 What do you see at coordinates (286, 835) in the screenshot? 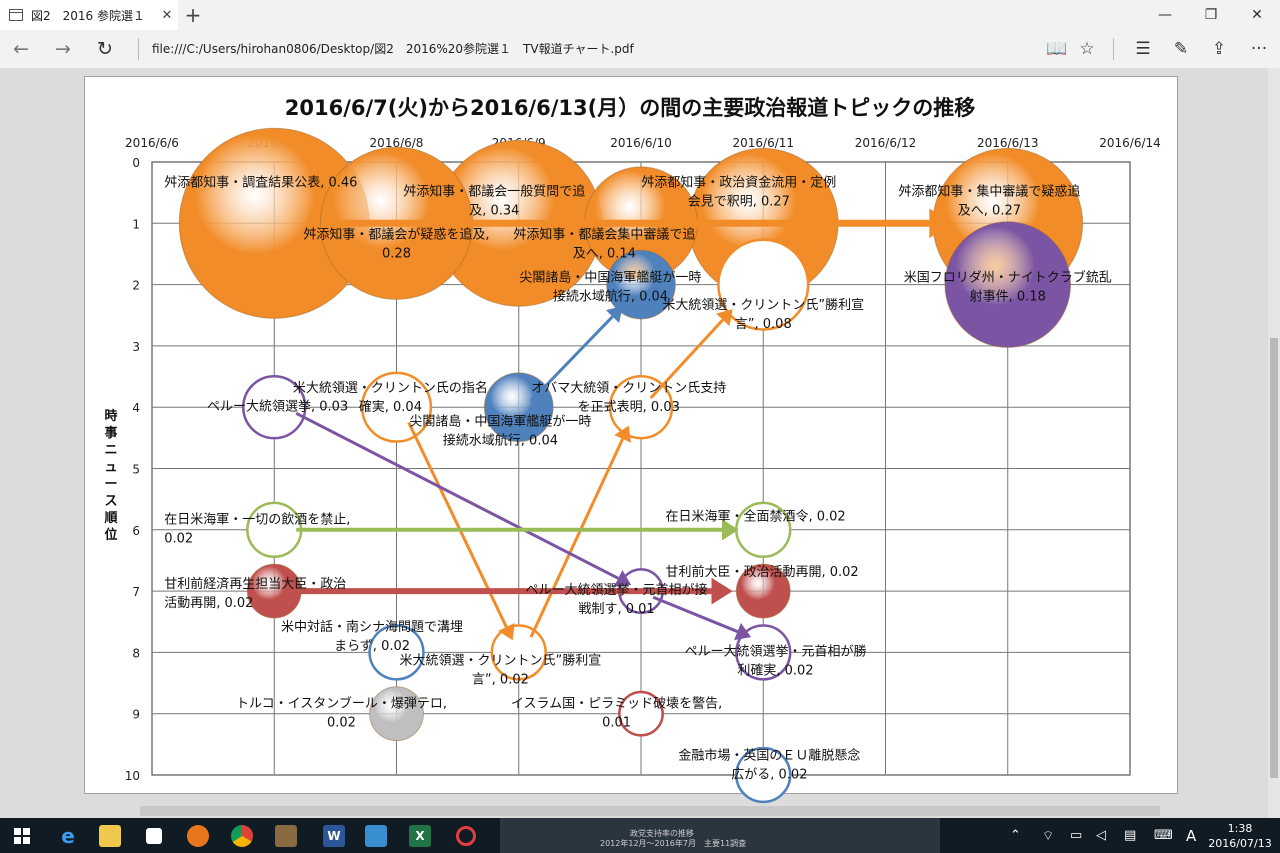
I see `taskbar-app` at bounding box center [286, 835].